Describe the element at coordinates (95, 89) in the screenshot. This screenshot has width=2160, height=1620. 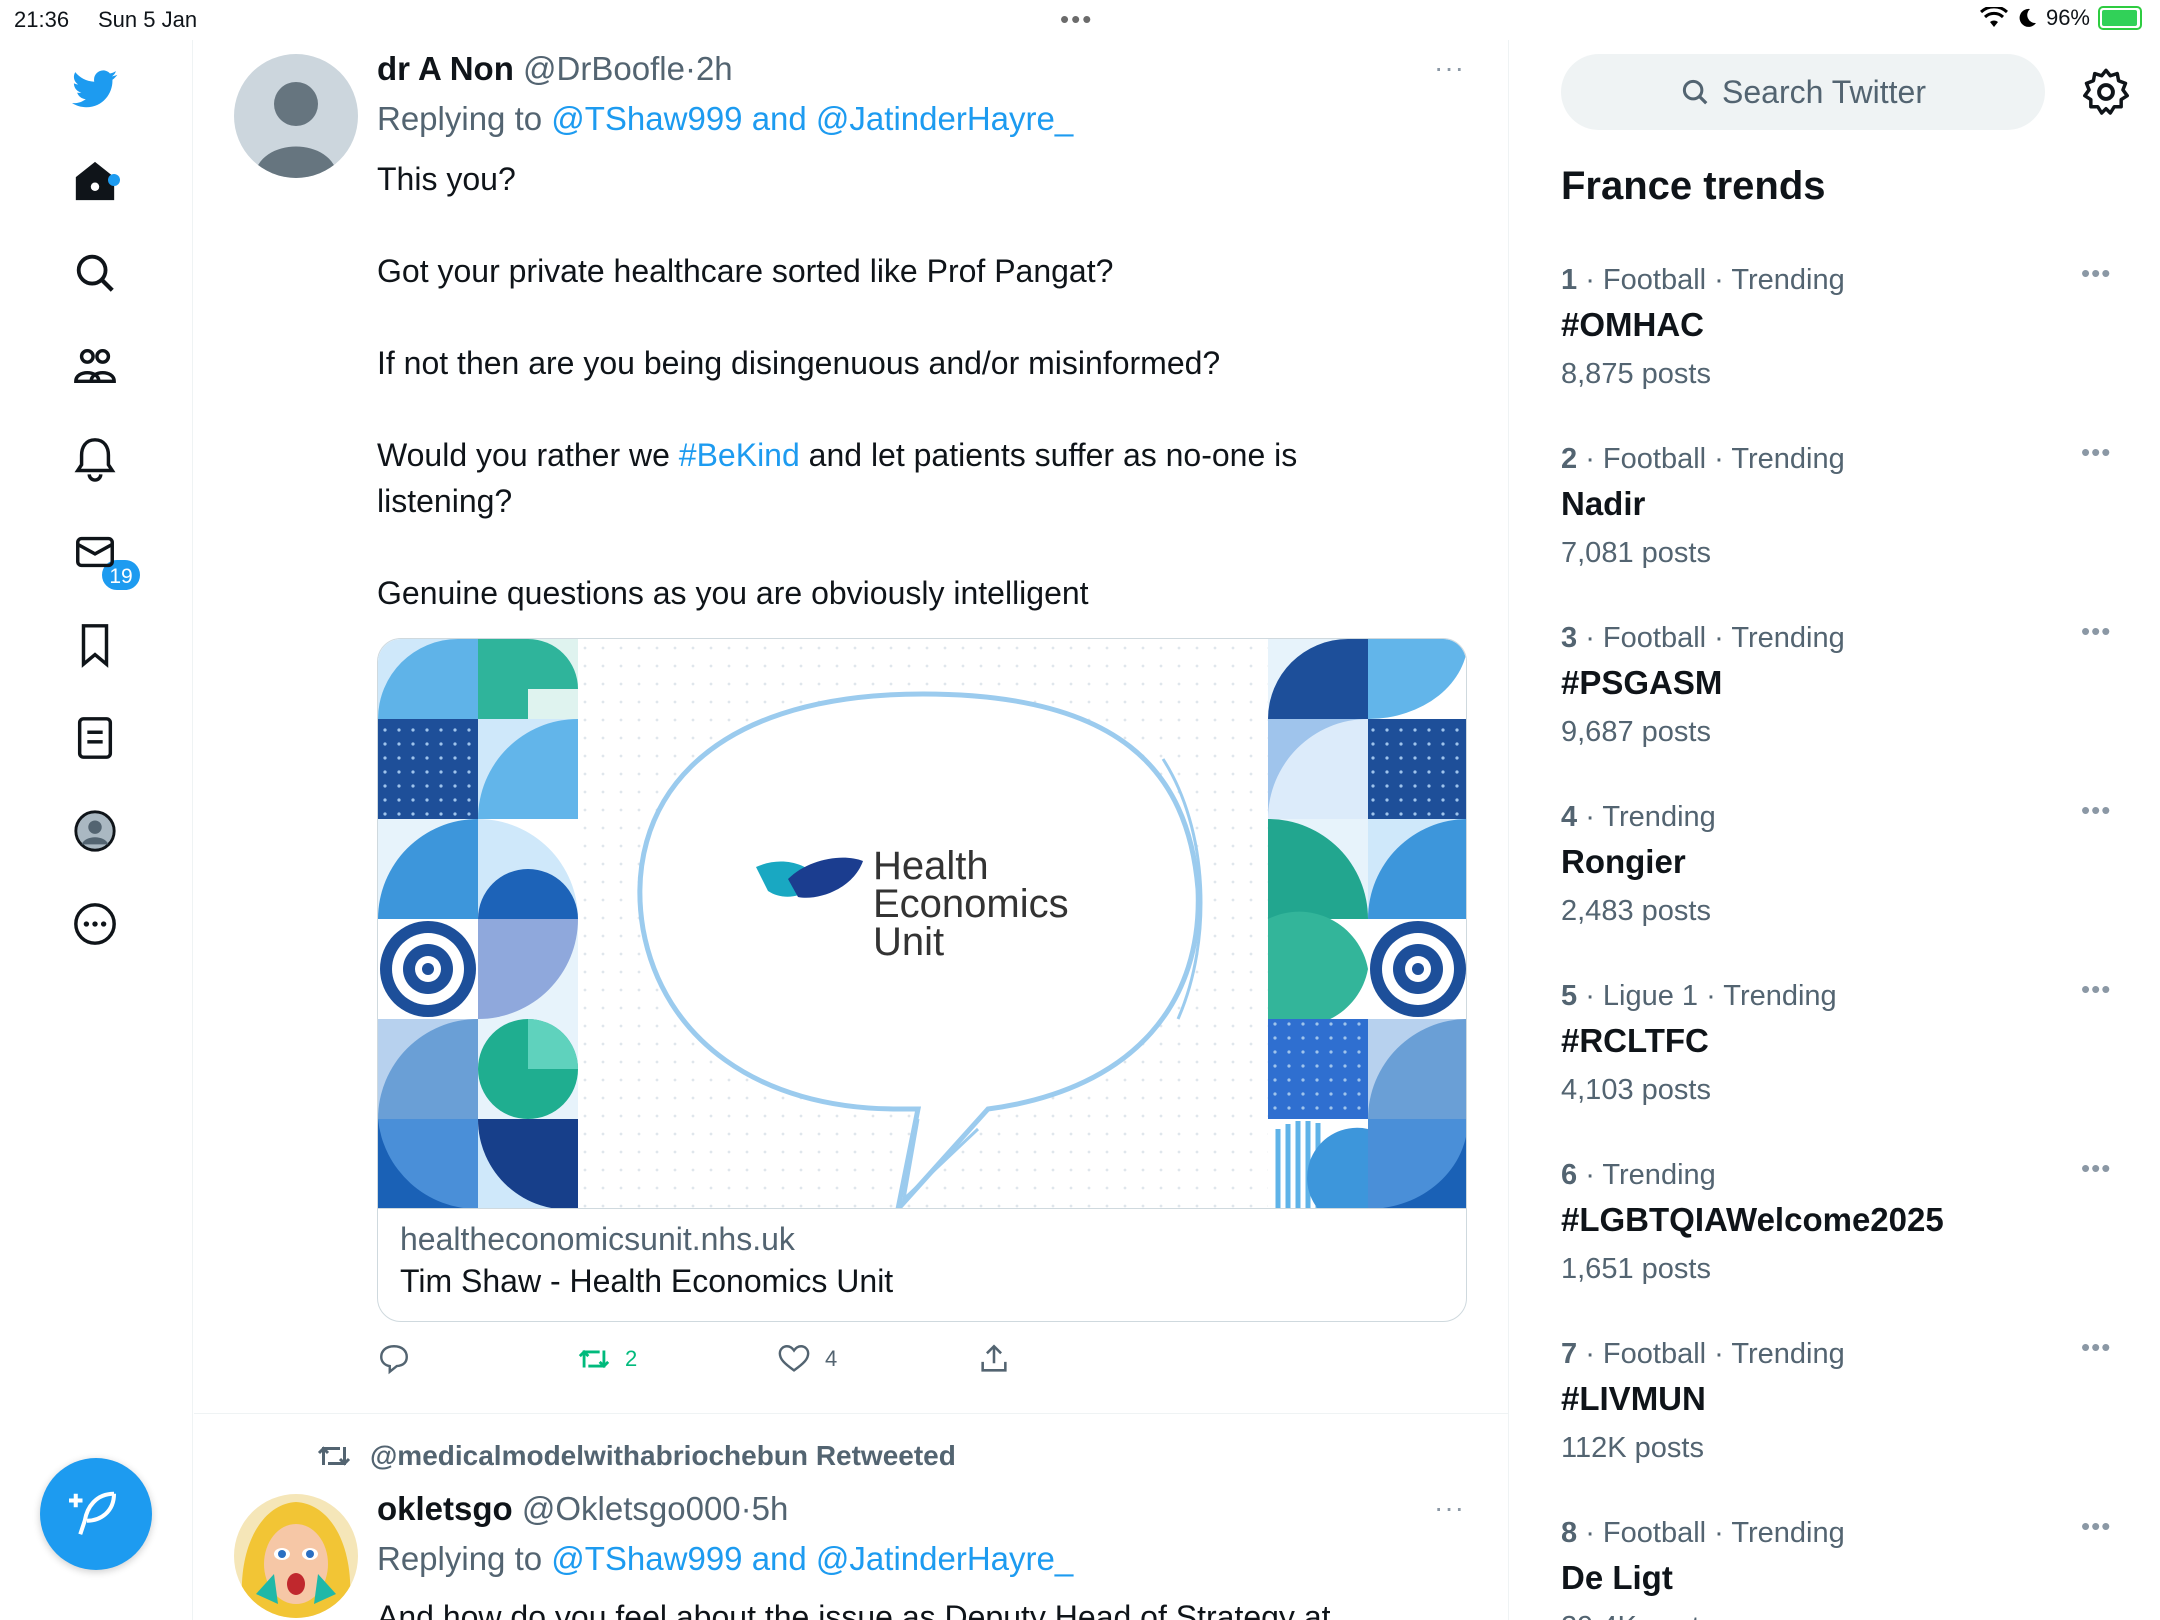
I see `twitter-logo-icon` at that location.